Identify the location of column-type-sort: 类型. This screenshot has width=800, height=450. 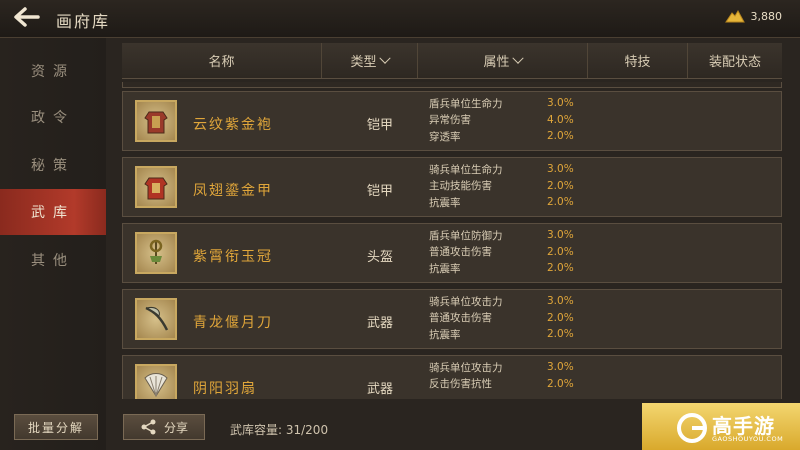
(370, 60).